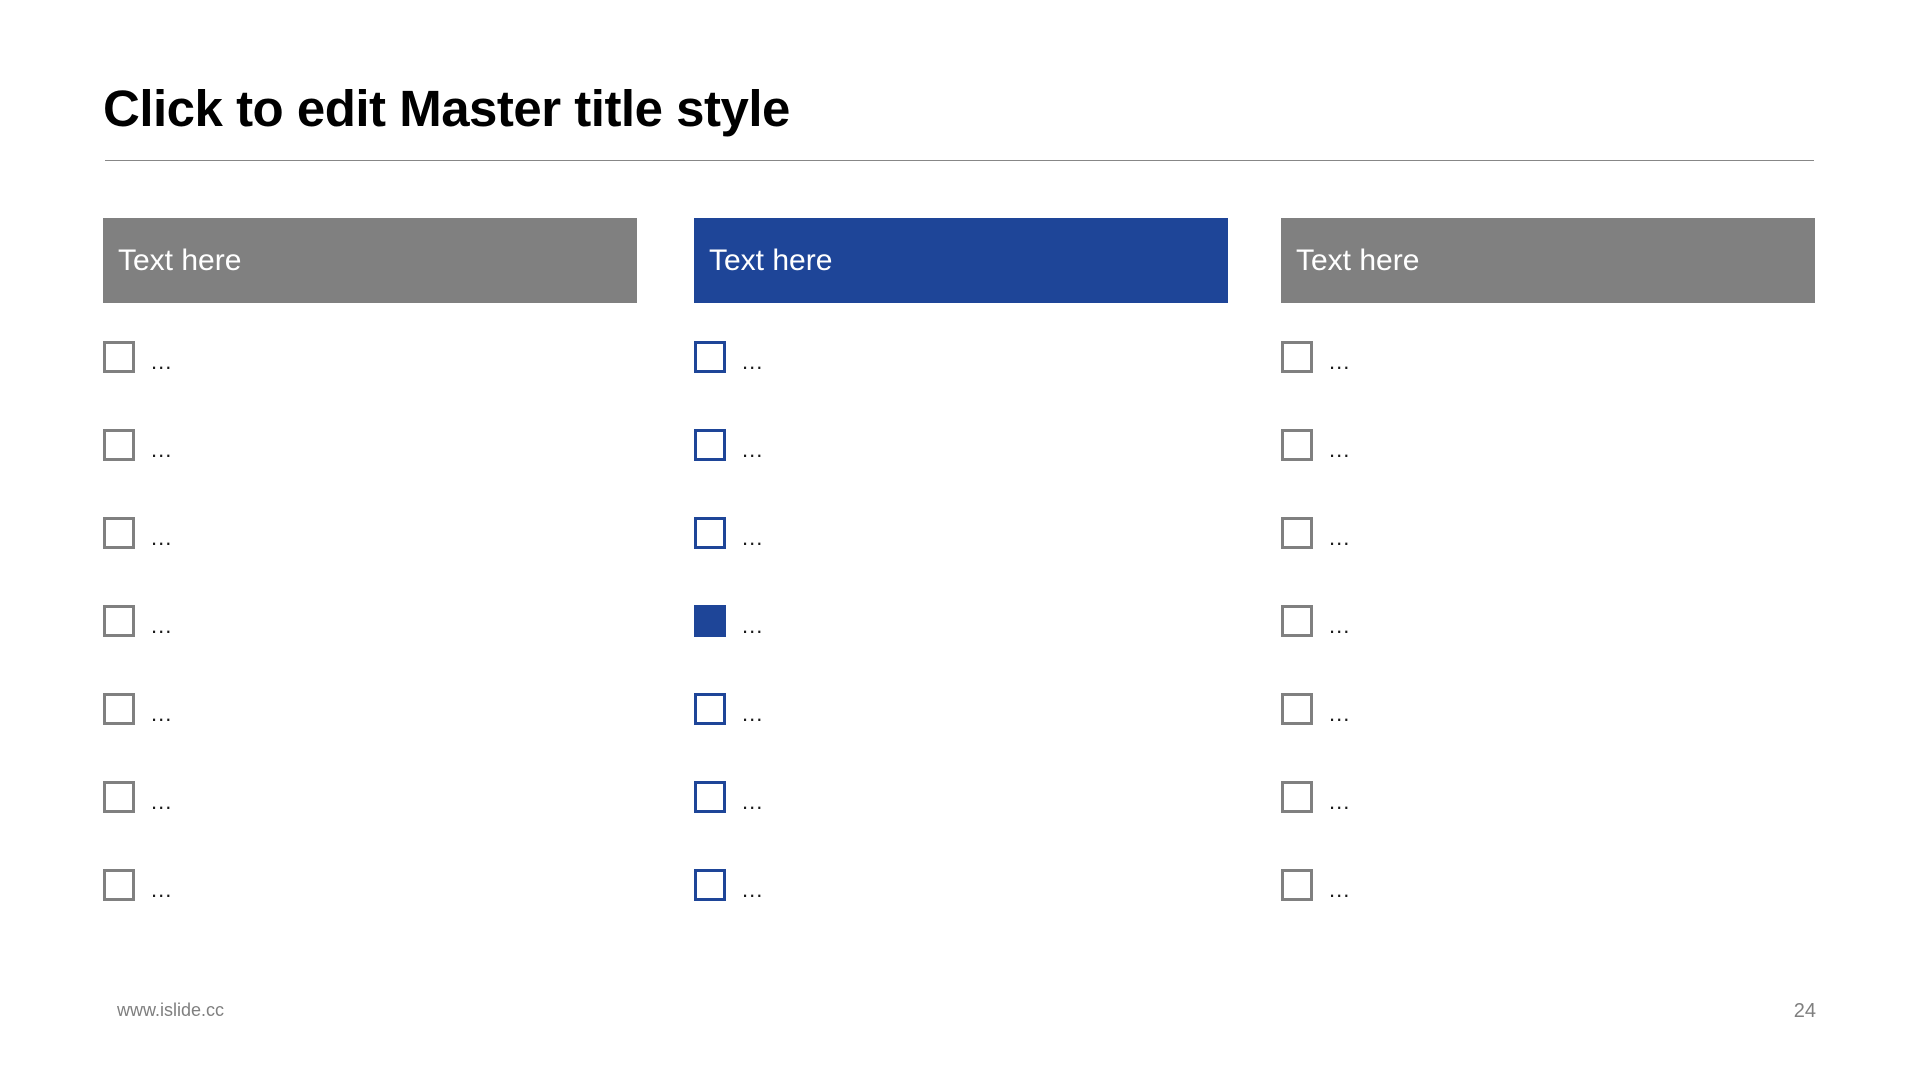 The image size is (1920, 1080). What do you see at coordinates (1804, 1011) in the screenshot?
I see `slide-number: 24` at bounding box center [1804, 1011].